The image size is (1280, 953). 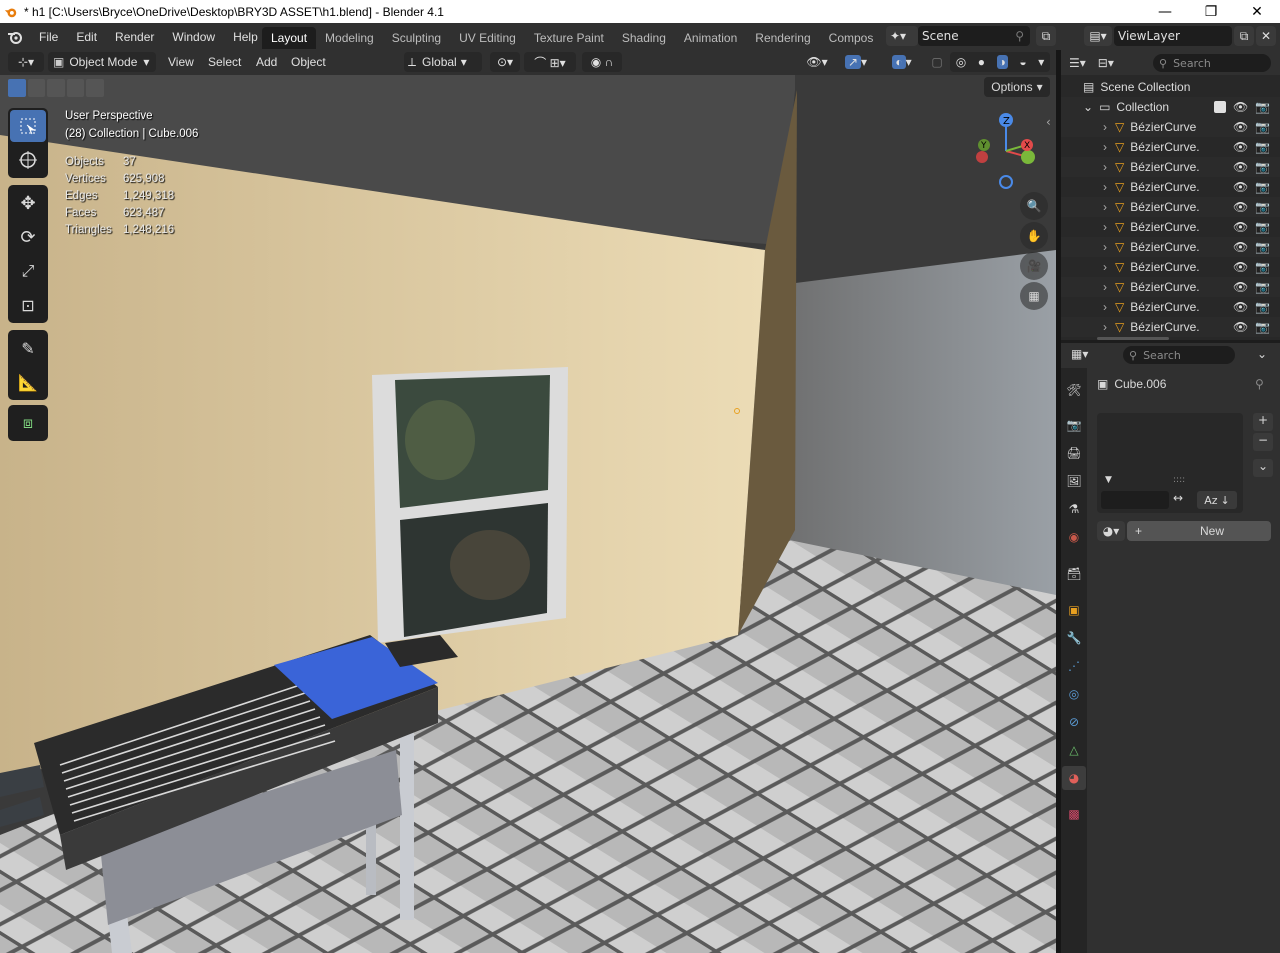 I want to click on output-tab: 🖨, so click(x=1074, y=453).